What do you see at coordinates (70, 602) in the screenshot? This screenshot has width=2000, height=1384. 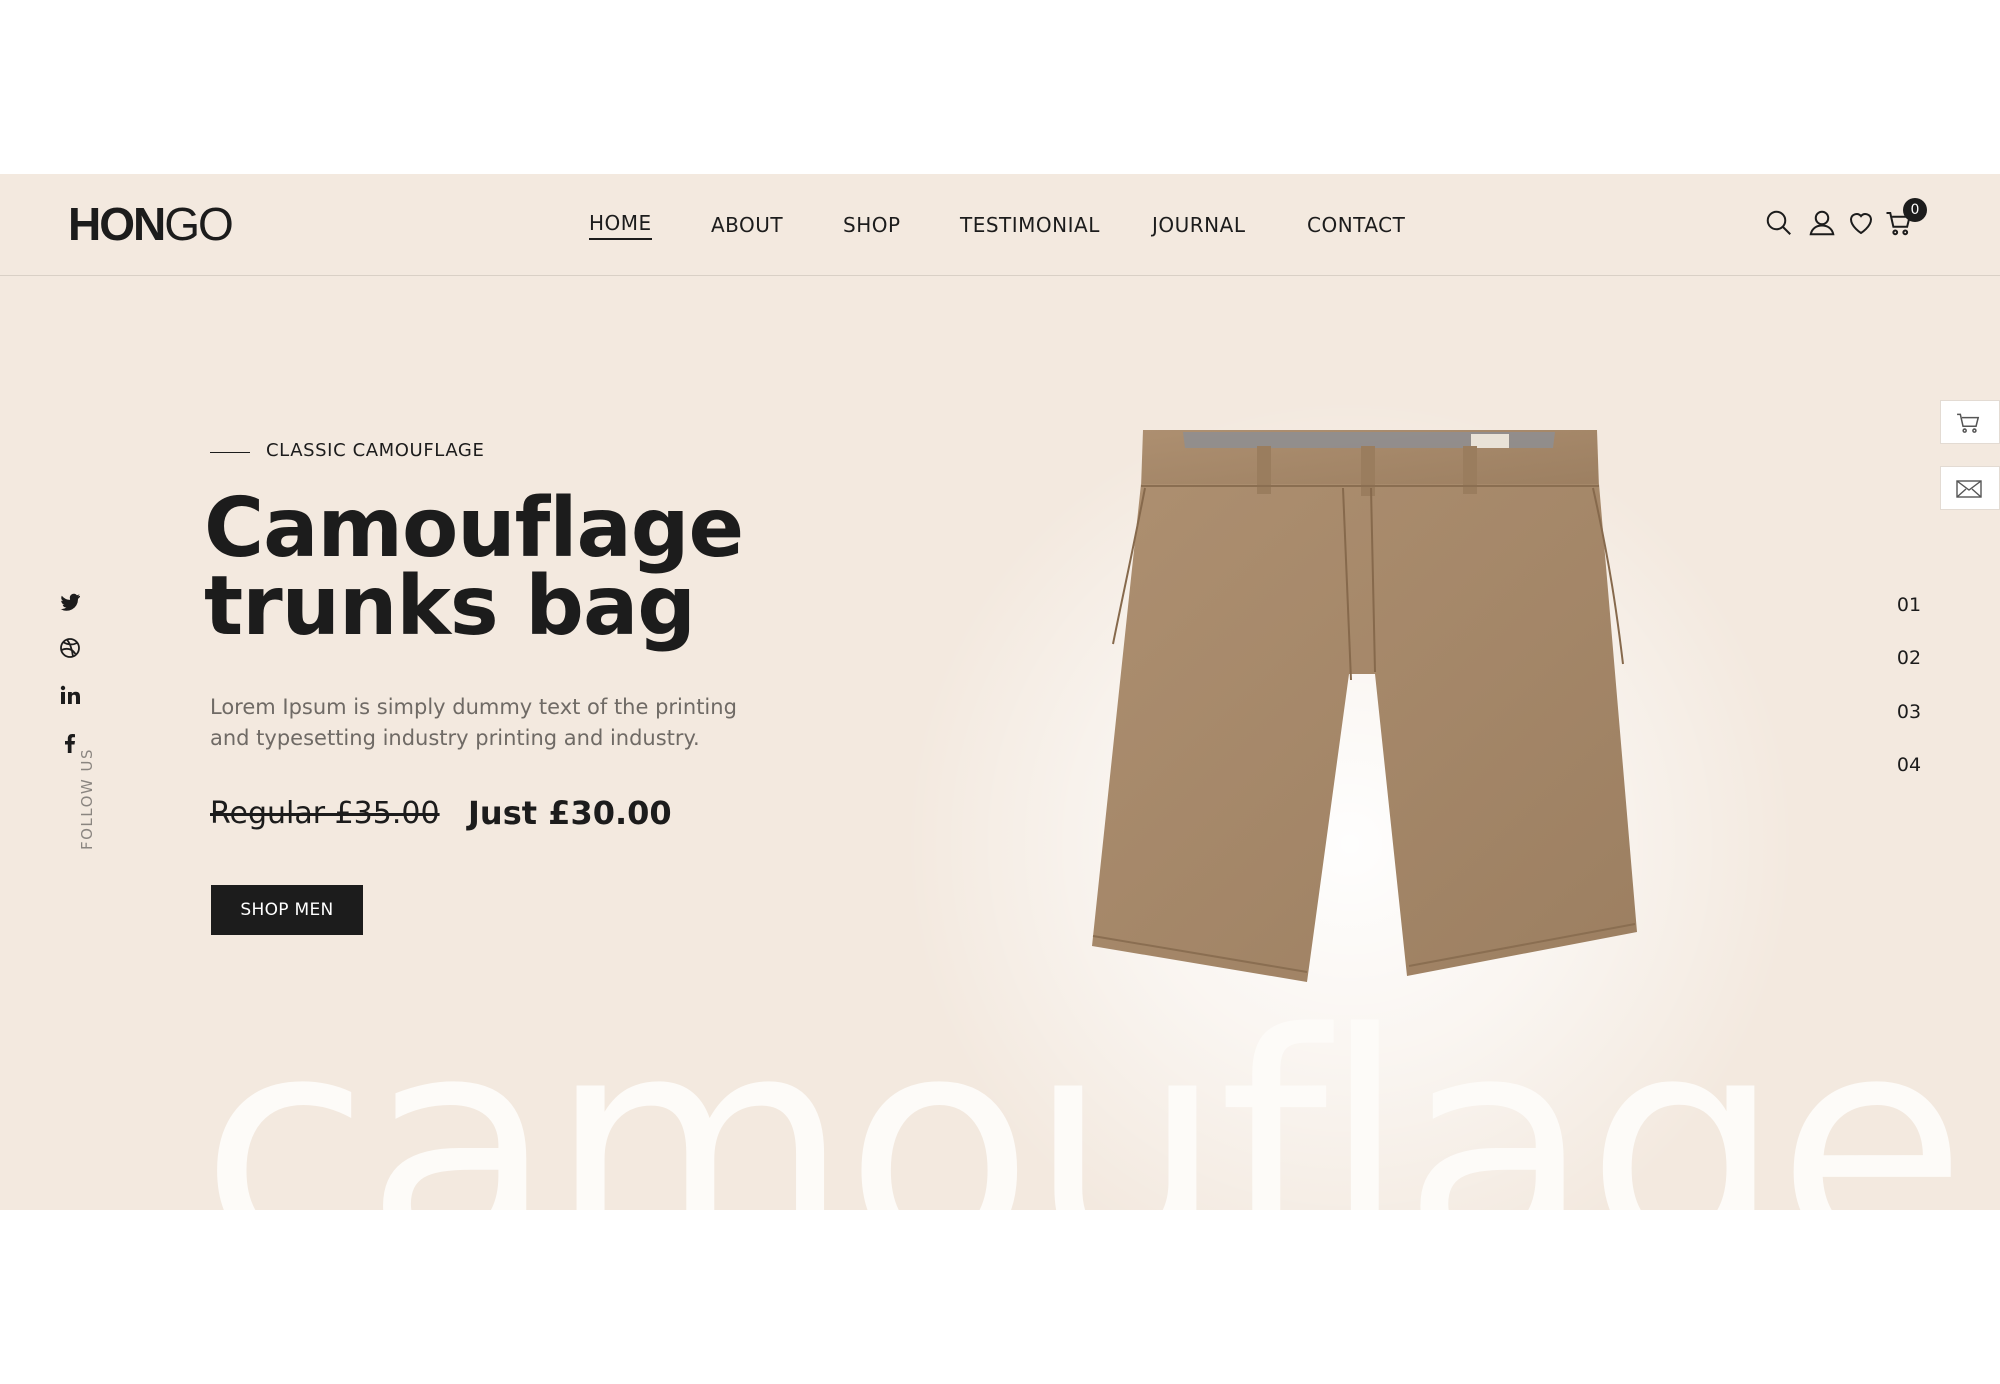 I see `twitter-icon` at bounding box center [70, 602].